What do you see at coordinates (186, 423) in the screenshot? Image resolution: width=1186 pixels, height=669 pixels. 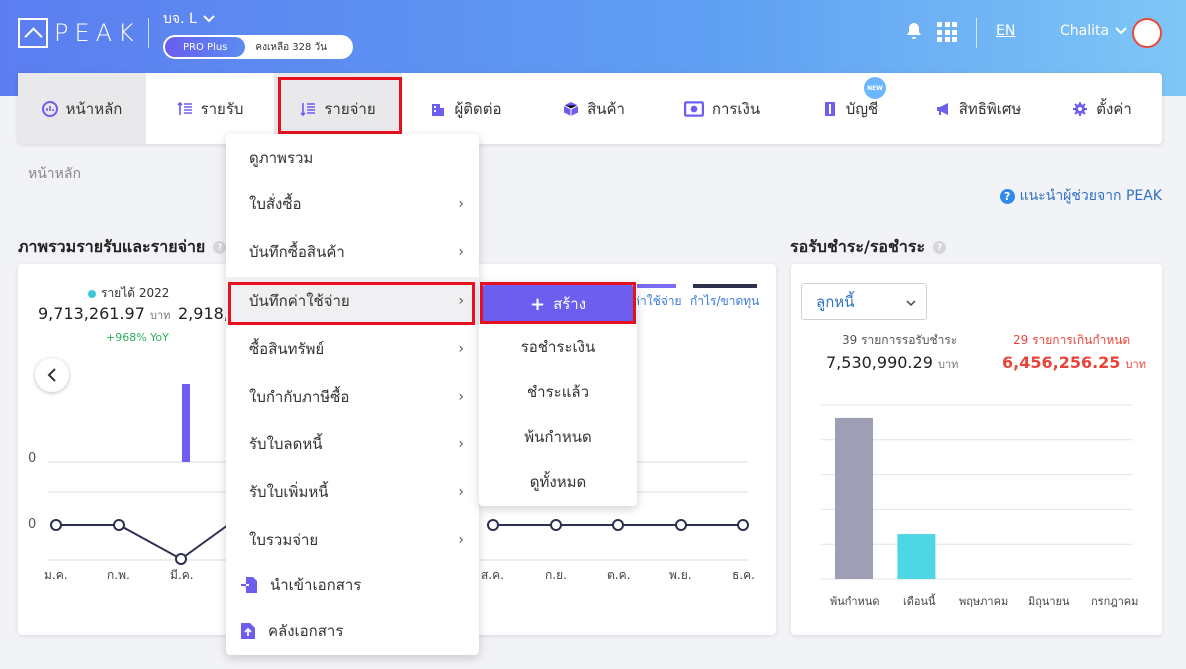 I see `income-bar-mar` at bounding box center [186, 423].